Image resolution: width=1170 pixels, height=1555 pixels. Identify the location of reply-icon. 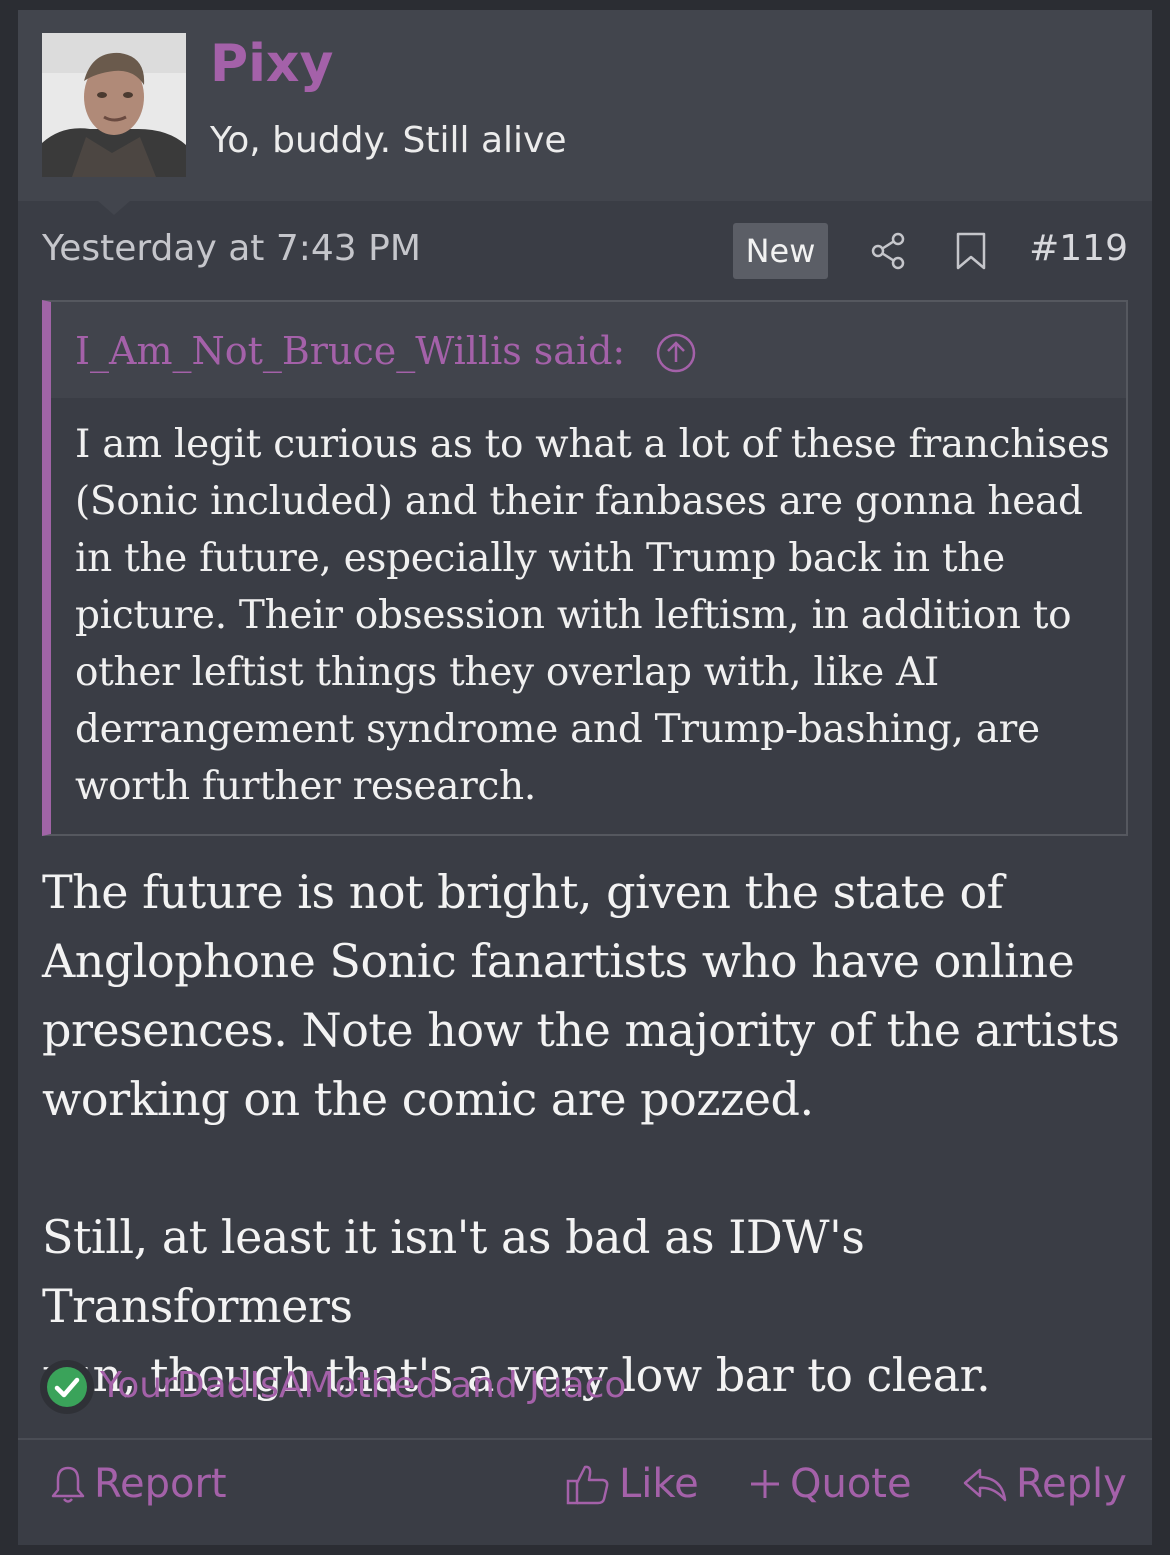
(985, 1485).